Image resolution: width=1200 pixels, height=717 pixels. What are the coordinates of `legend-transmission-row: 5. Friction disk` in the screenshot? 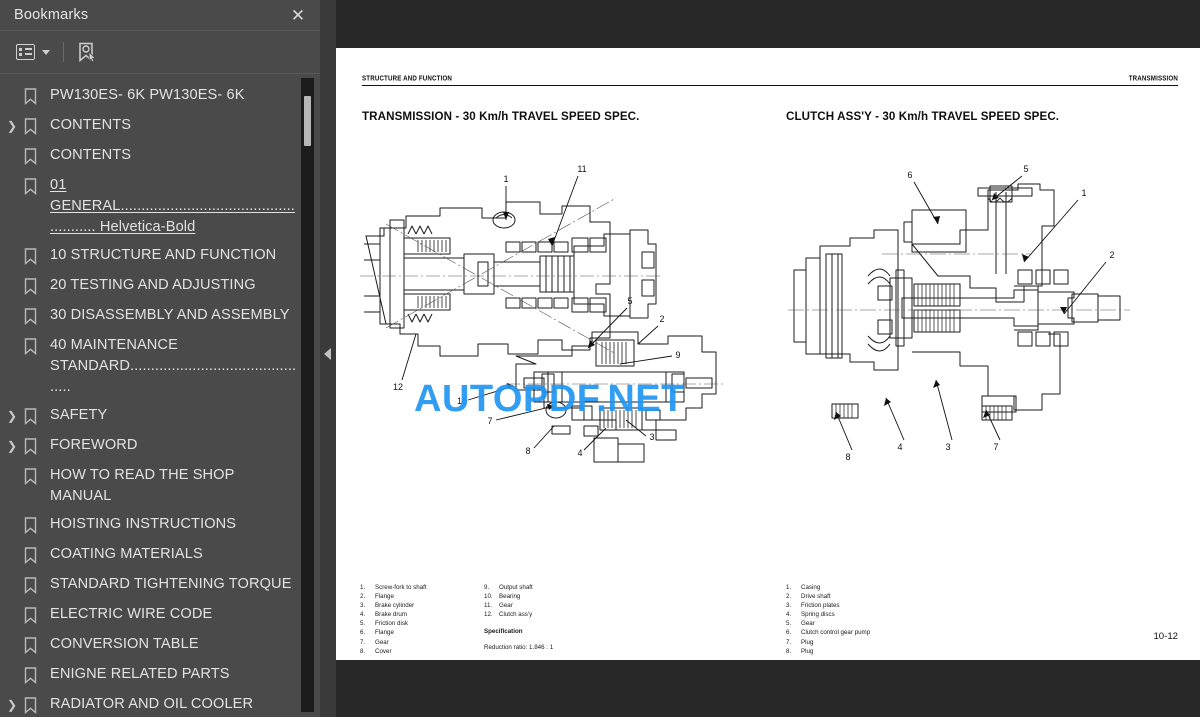 It's located at (393, 623).